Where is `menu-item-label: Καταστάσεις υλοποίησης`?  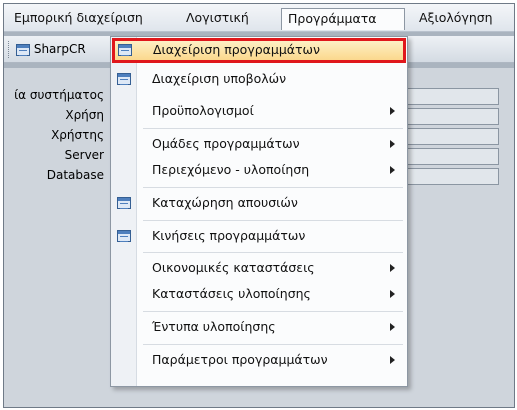
menu-item-label: Καταστάσεις υλοποίησης is located at coordinates (231, 293).